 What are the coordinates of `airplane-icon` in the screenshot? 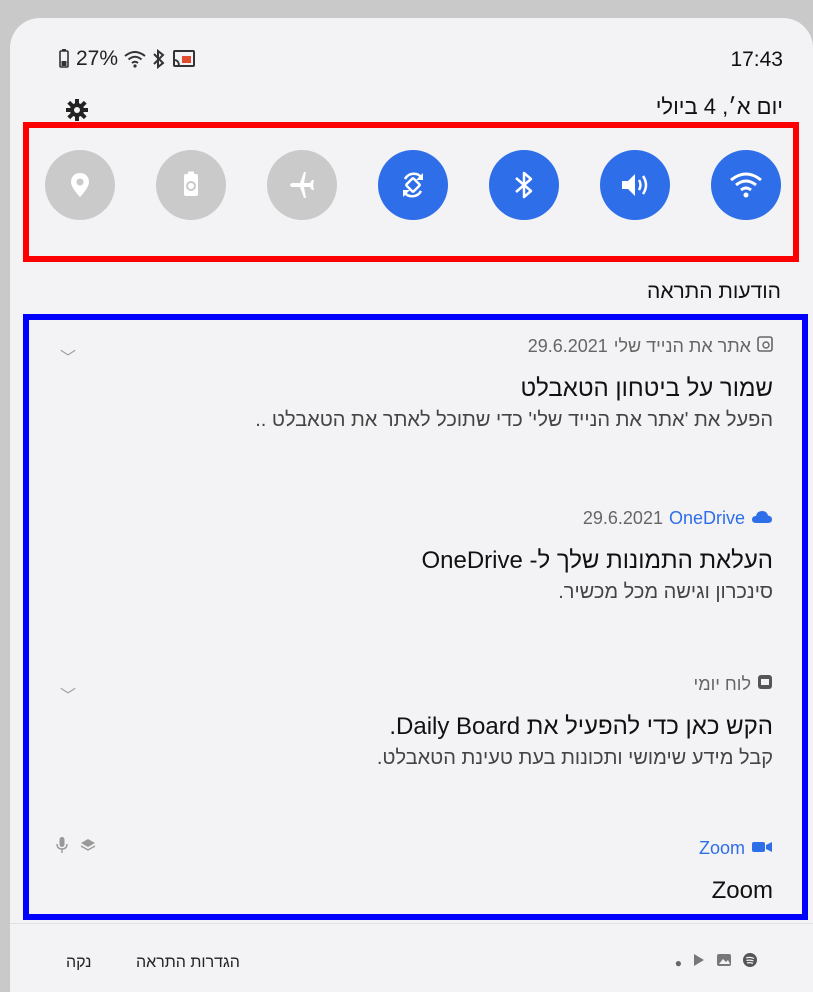 It's located at (302, 185).